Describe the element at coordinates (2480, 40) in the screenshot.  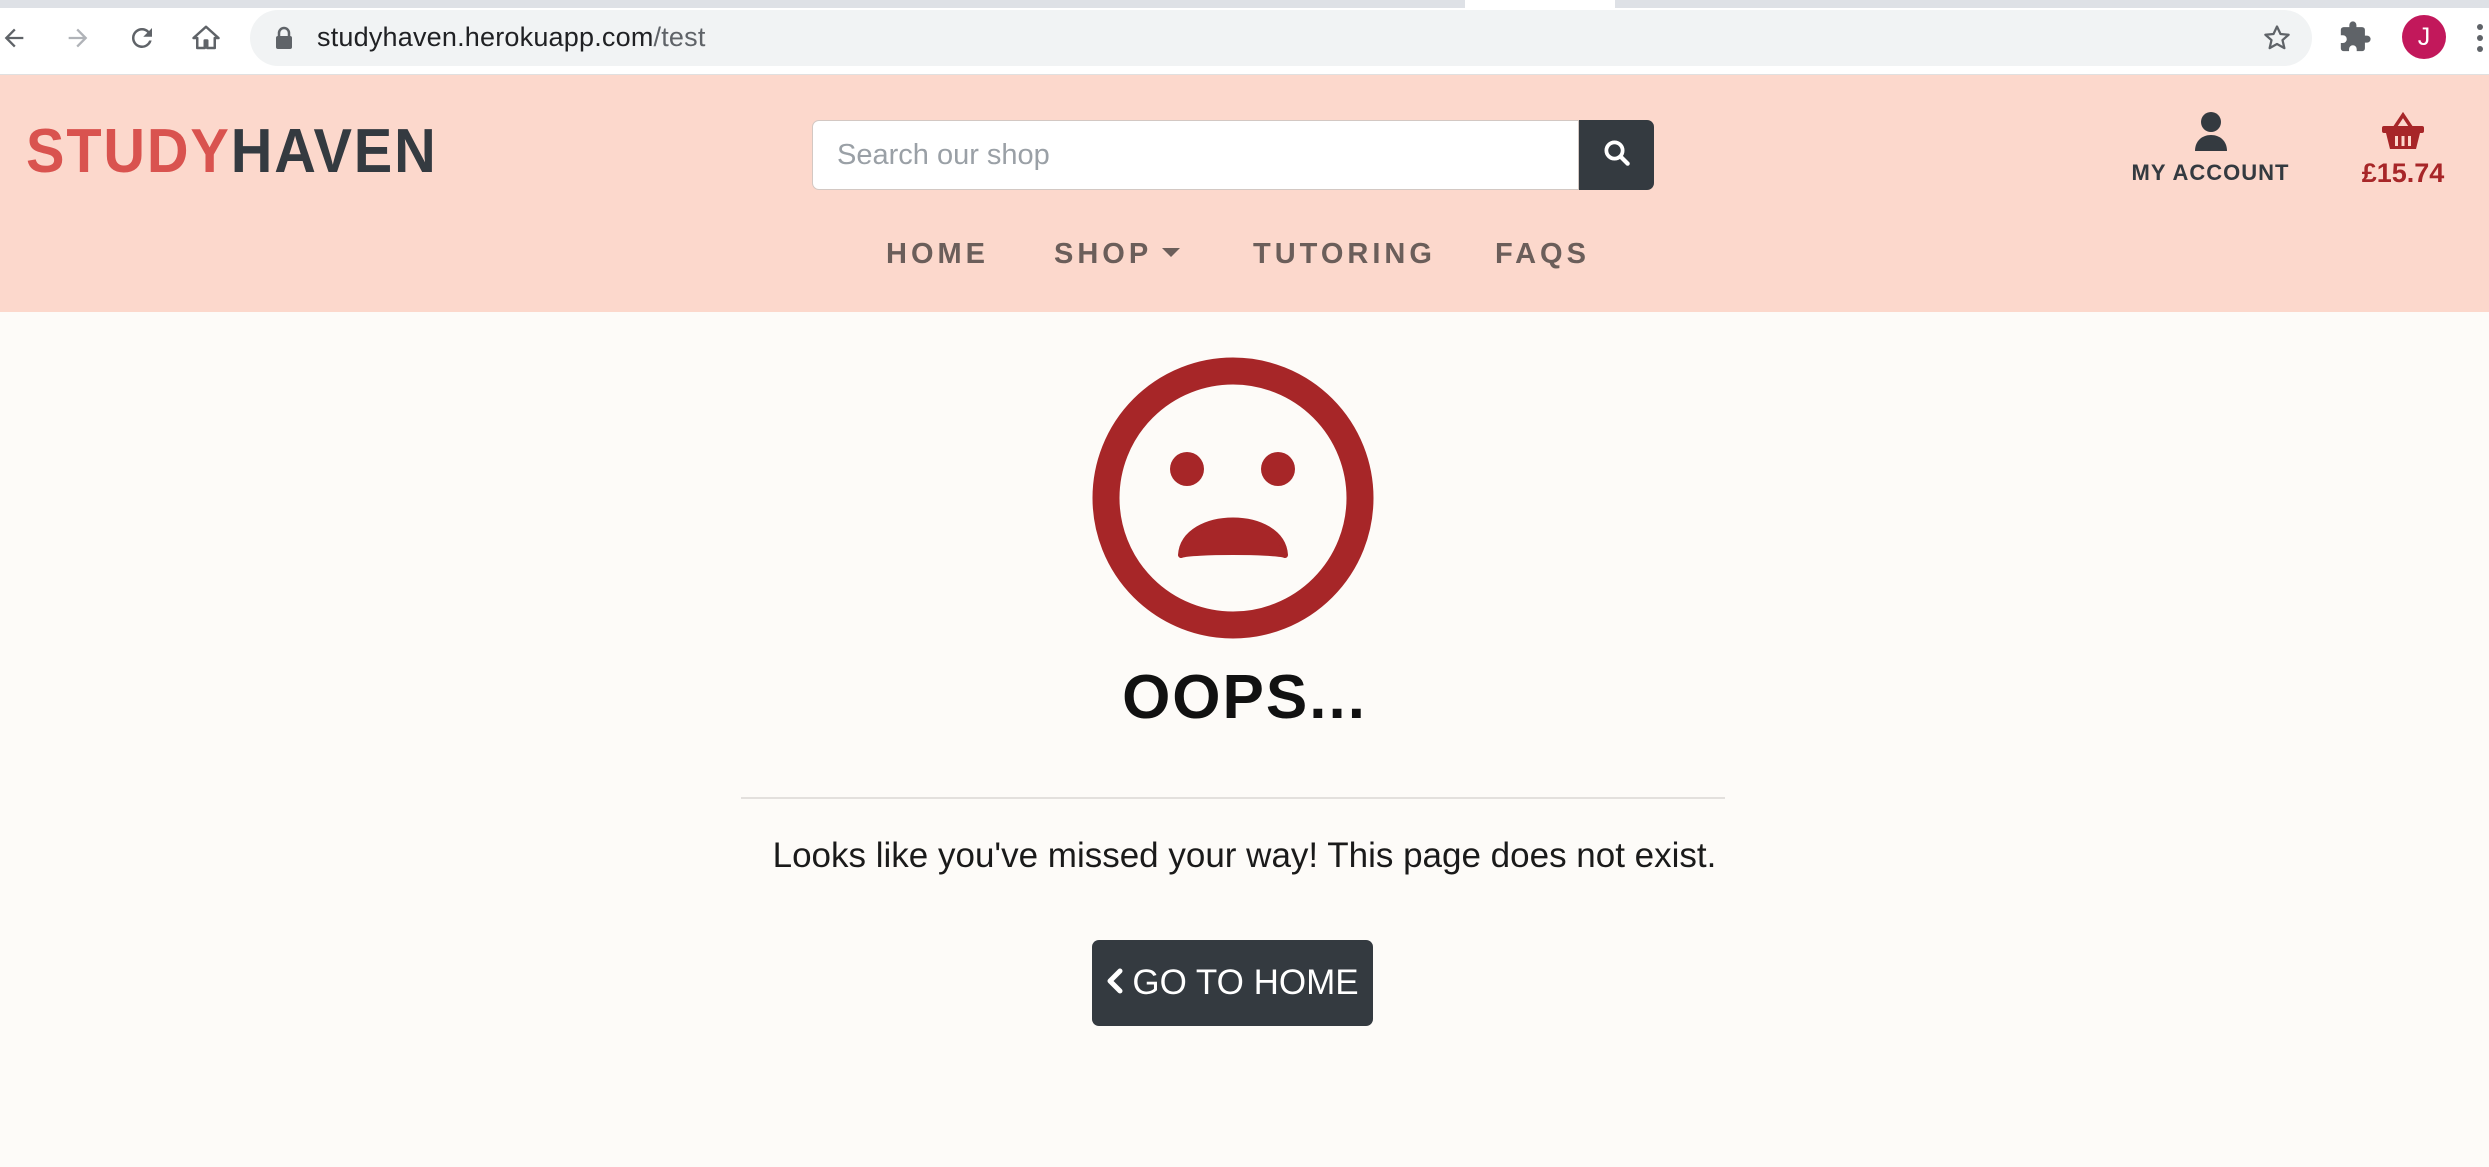
I see `menu-kebab-icon` at that location.